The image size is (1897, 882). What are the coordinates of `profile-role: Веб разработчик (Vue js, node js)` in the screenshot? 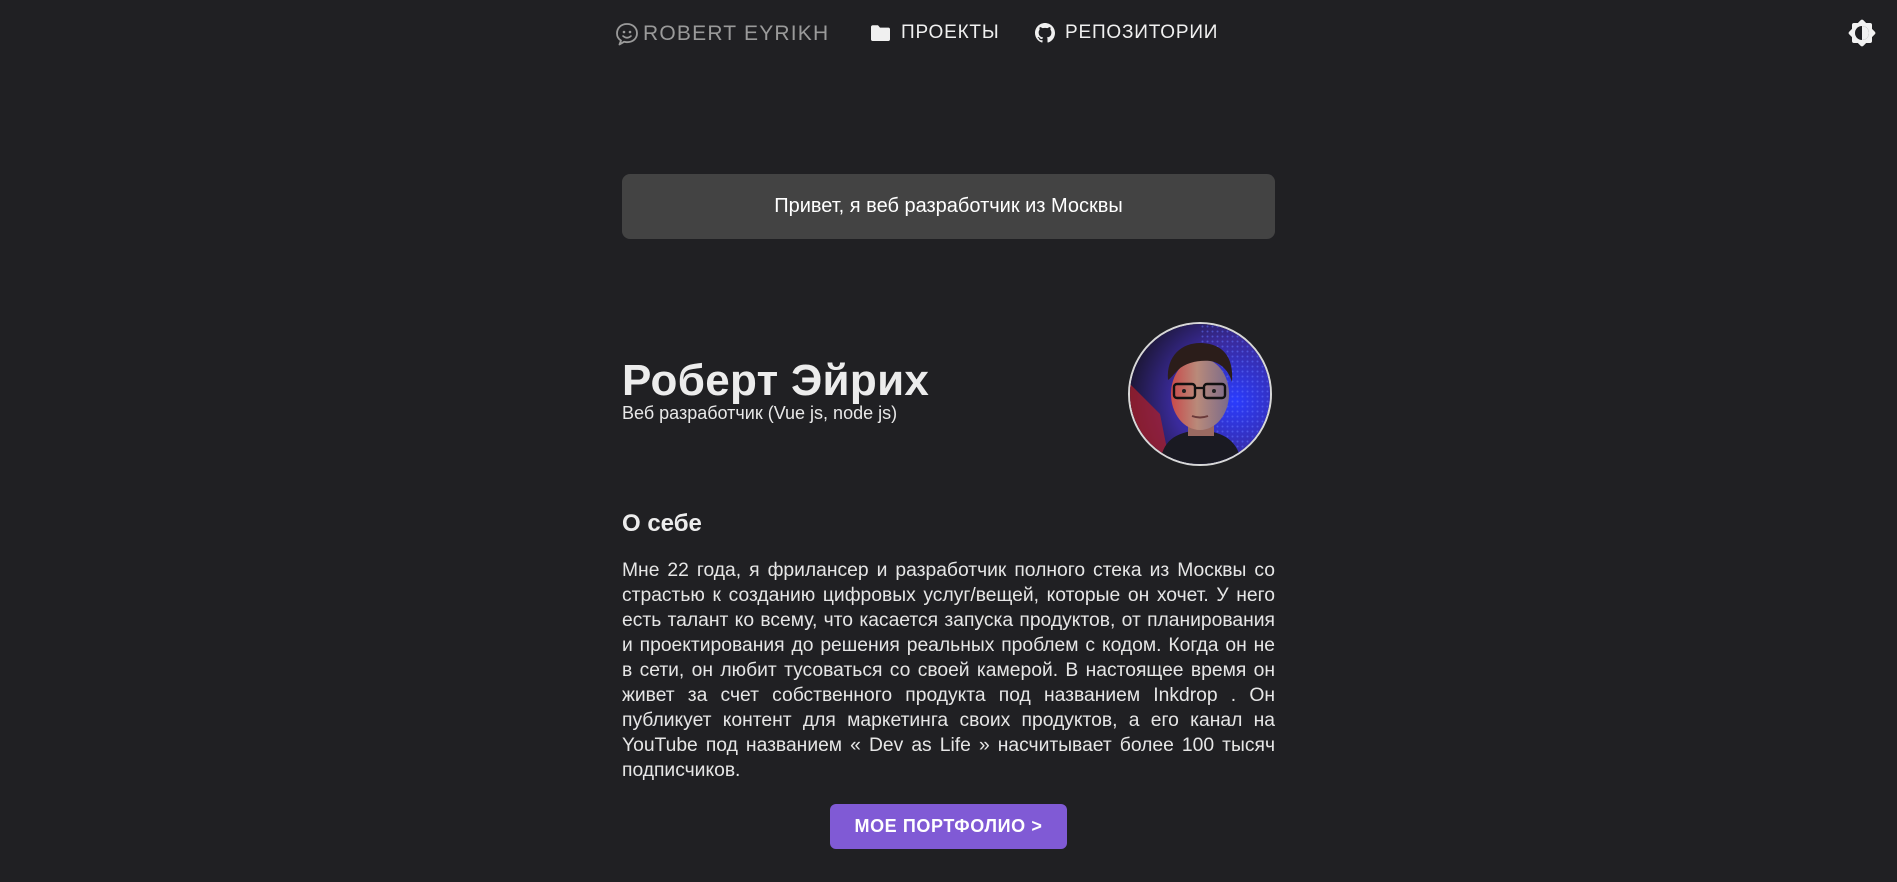 It's located at (760, 413).